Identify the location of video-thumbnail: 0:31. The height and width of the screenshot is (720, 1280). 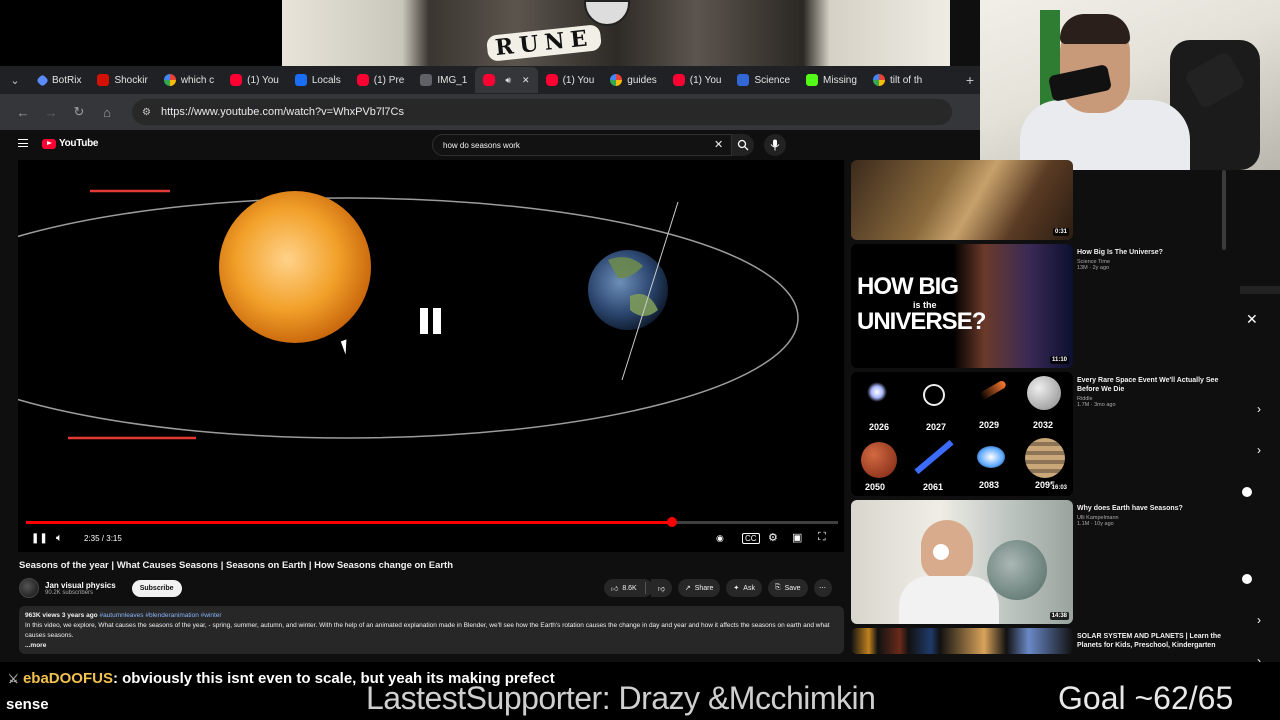
(962, 200).